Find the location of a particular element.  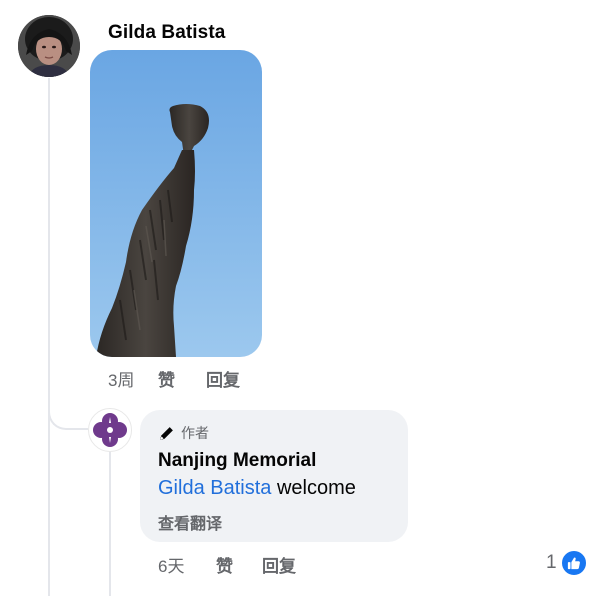

author-badge-label: 作者 is located at coordinates (195, 433).